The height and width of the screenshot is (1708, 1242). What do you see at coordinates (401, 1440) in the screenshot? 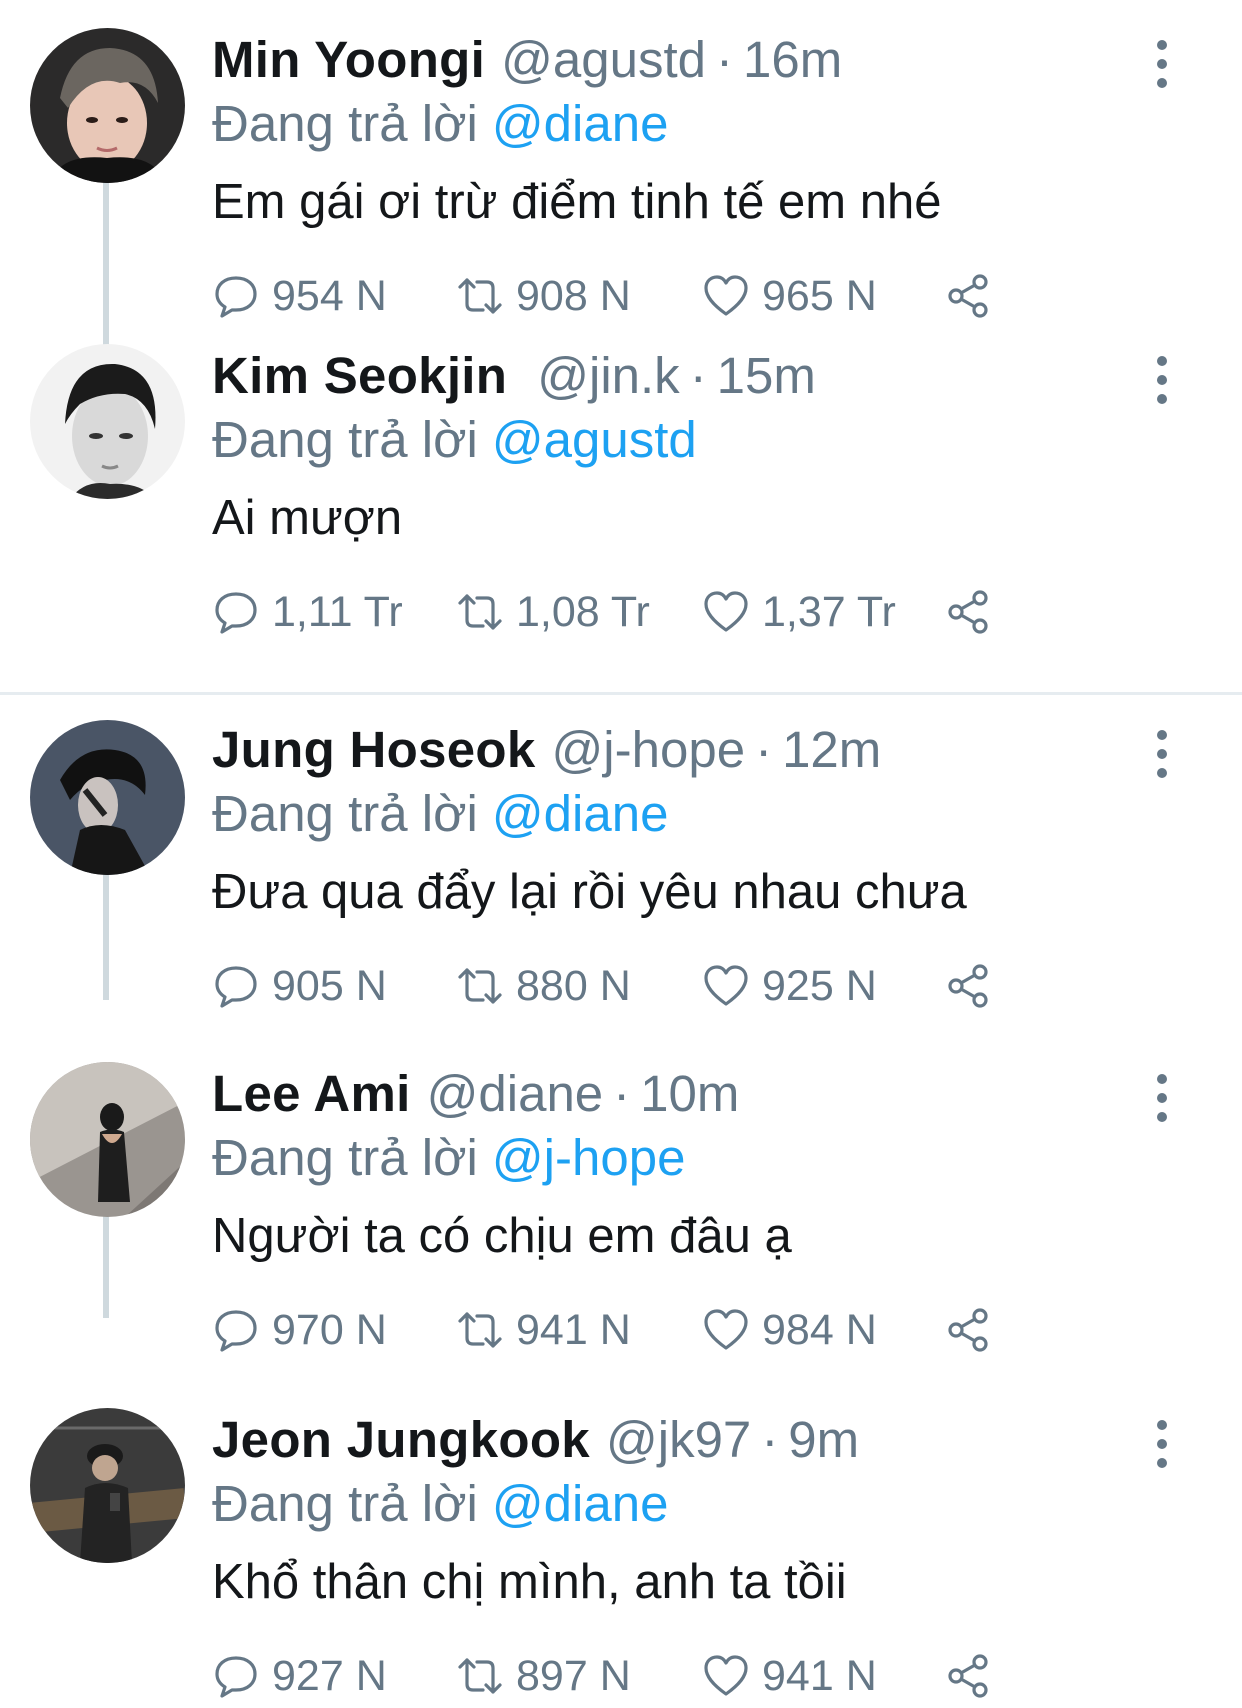
I see `display-name: Jeon Jungkook` at bounding box center [401, 1440].